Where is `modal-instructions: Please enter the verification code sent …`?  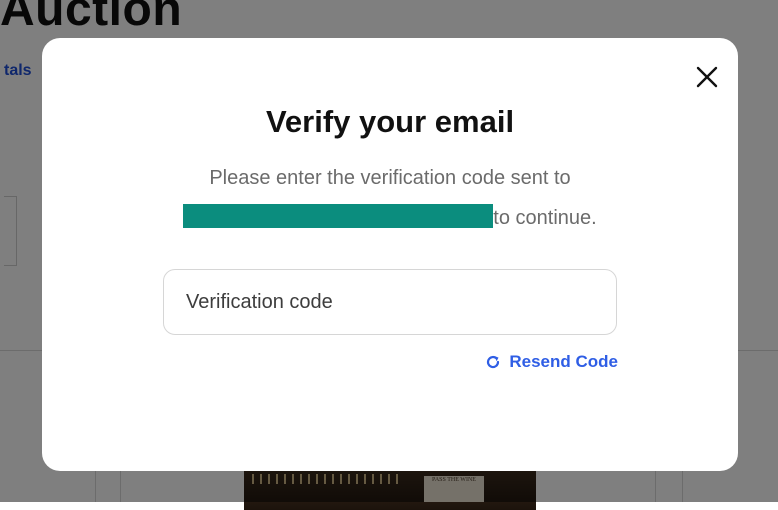 modal-instructions: Please enter the verification code sent … is located at coordinates (390, 198).